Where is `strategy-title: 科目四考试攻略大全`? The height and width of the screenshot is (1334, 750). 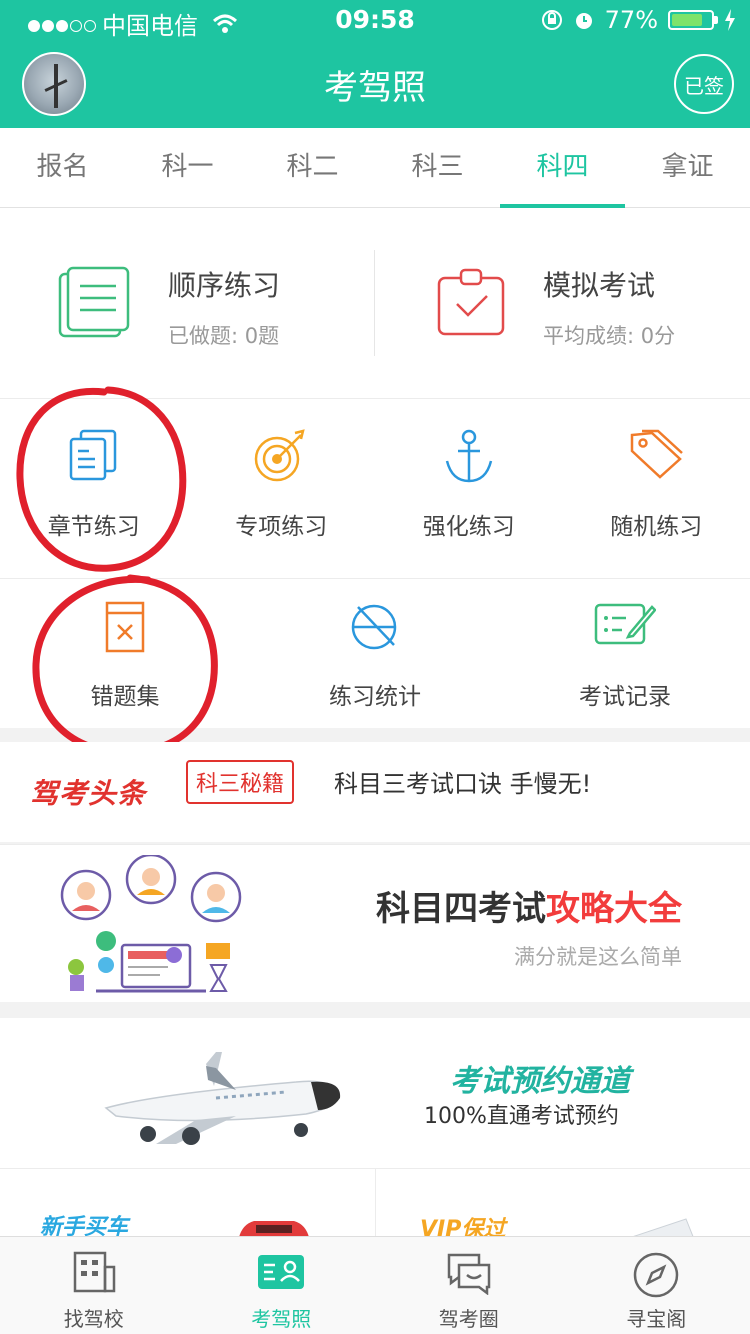 strategy-title: 科目四考试攻略大全 is located at coordinates (529, 909).